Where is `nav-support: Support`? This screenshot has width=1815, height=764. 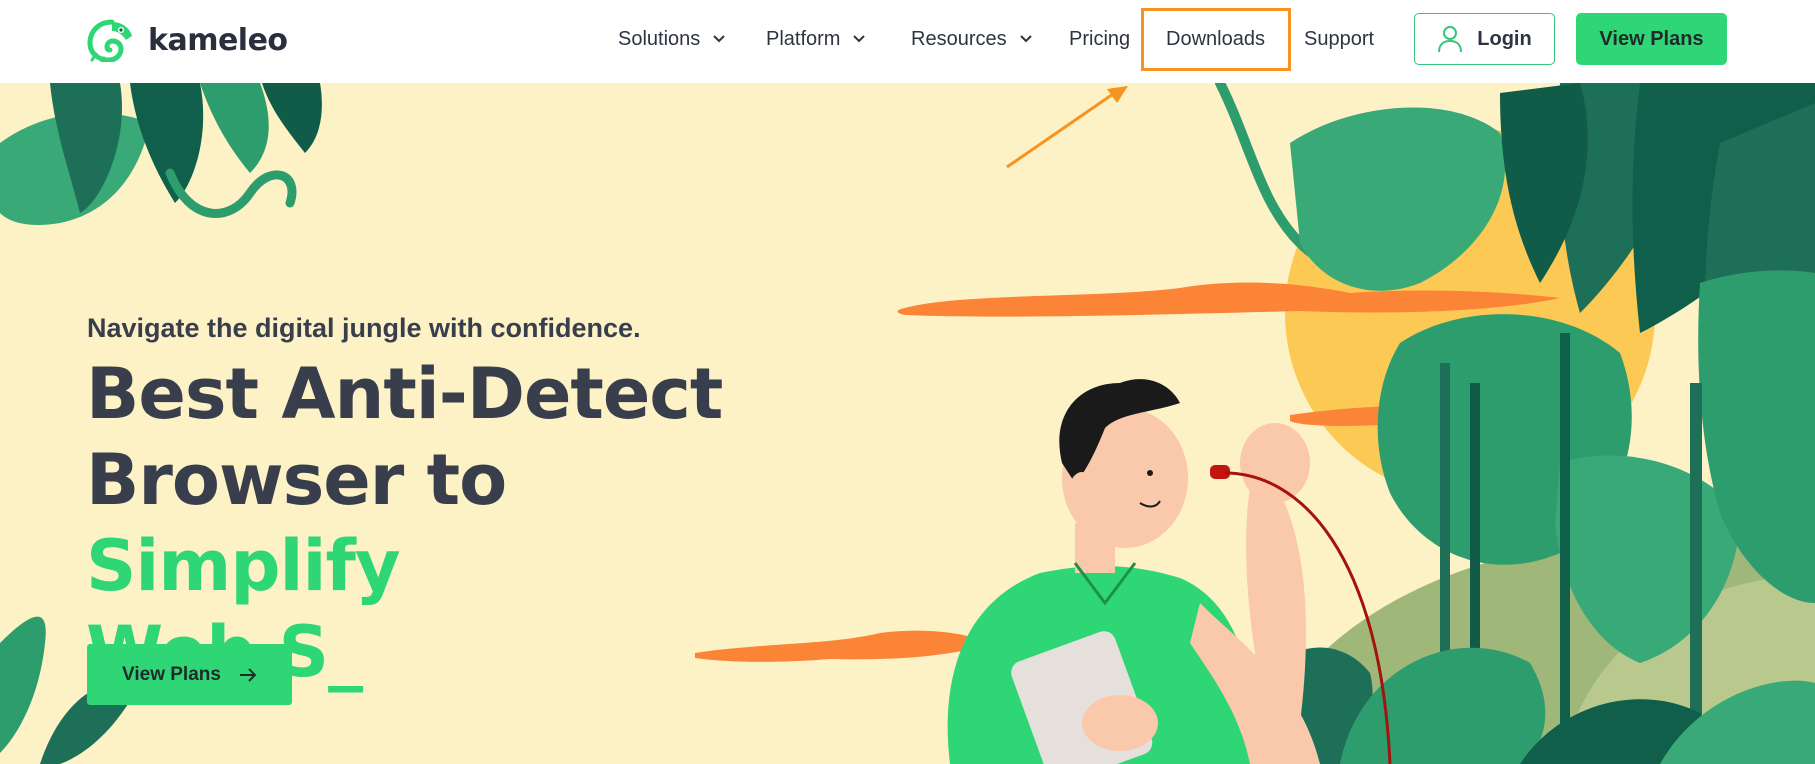 nav-support: Support is located at coordinates (1339, 39).